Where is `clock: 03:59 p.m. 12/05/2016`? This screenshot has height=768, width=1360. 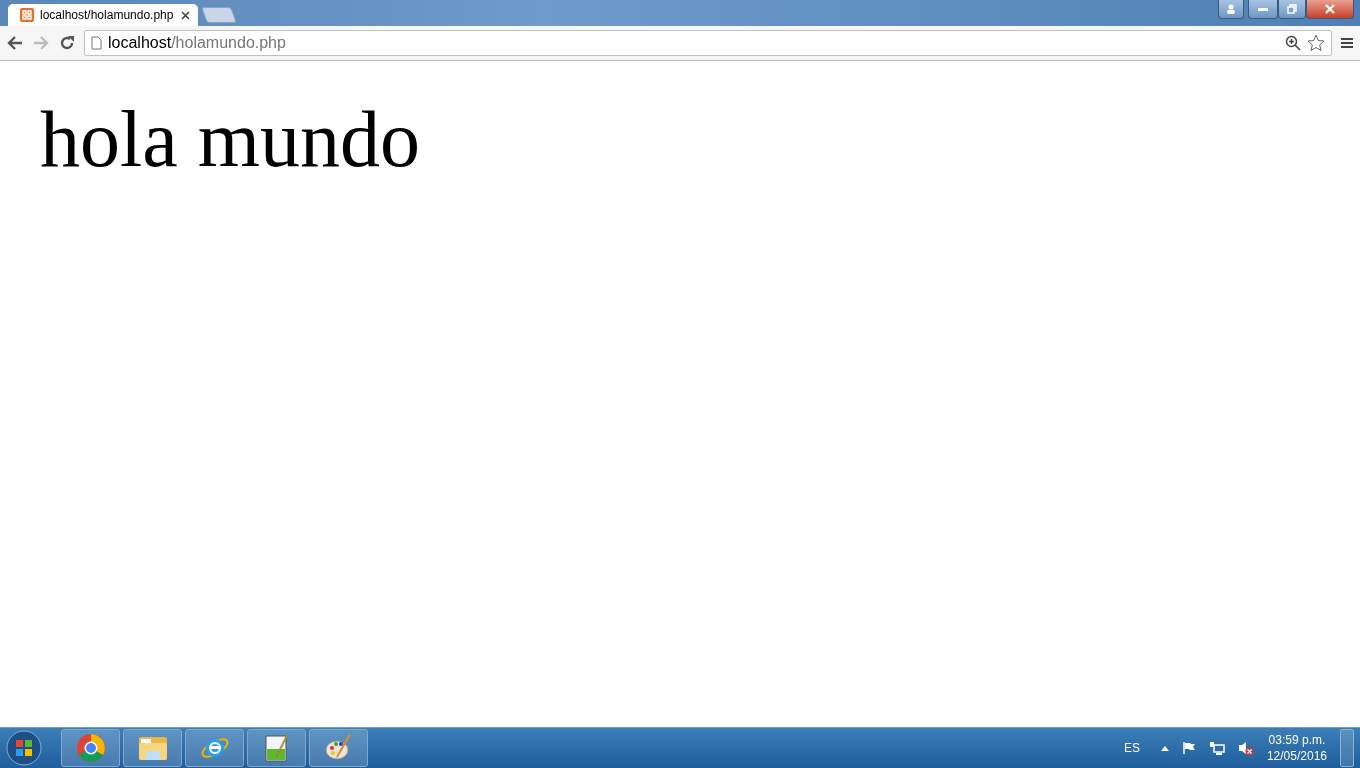
clock: 03:59 p.m. 12/05/2016 is located at coordinates (1296, 748).